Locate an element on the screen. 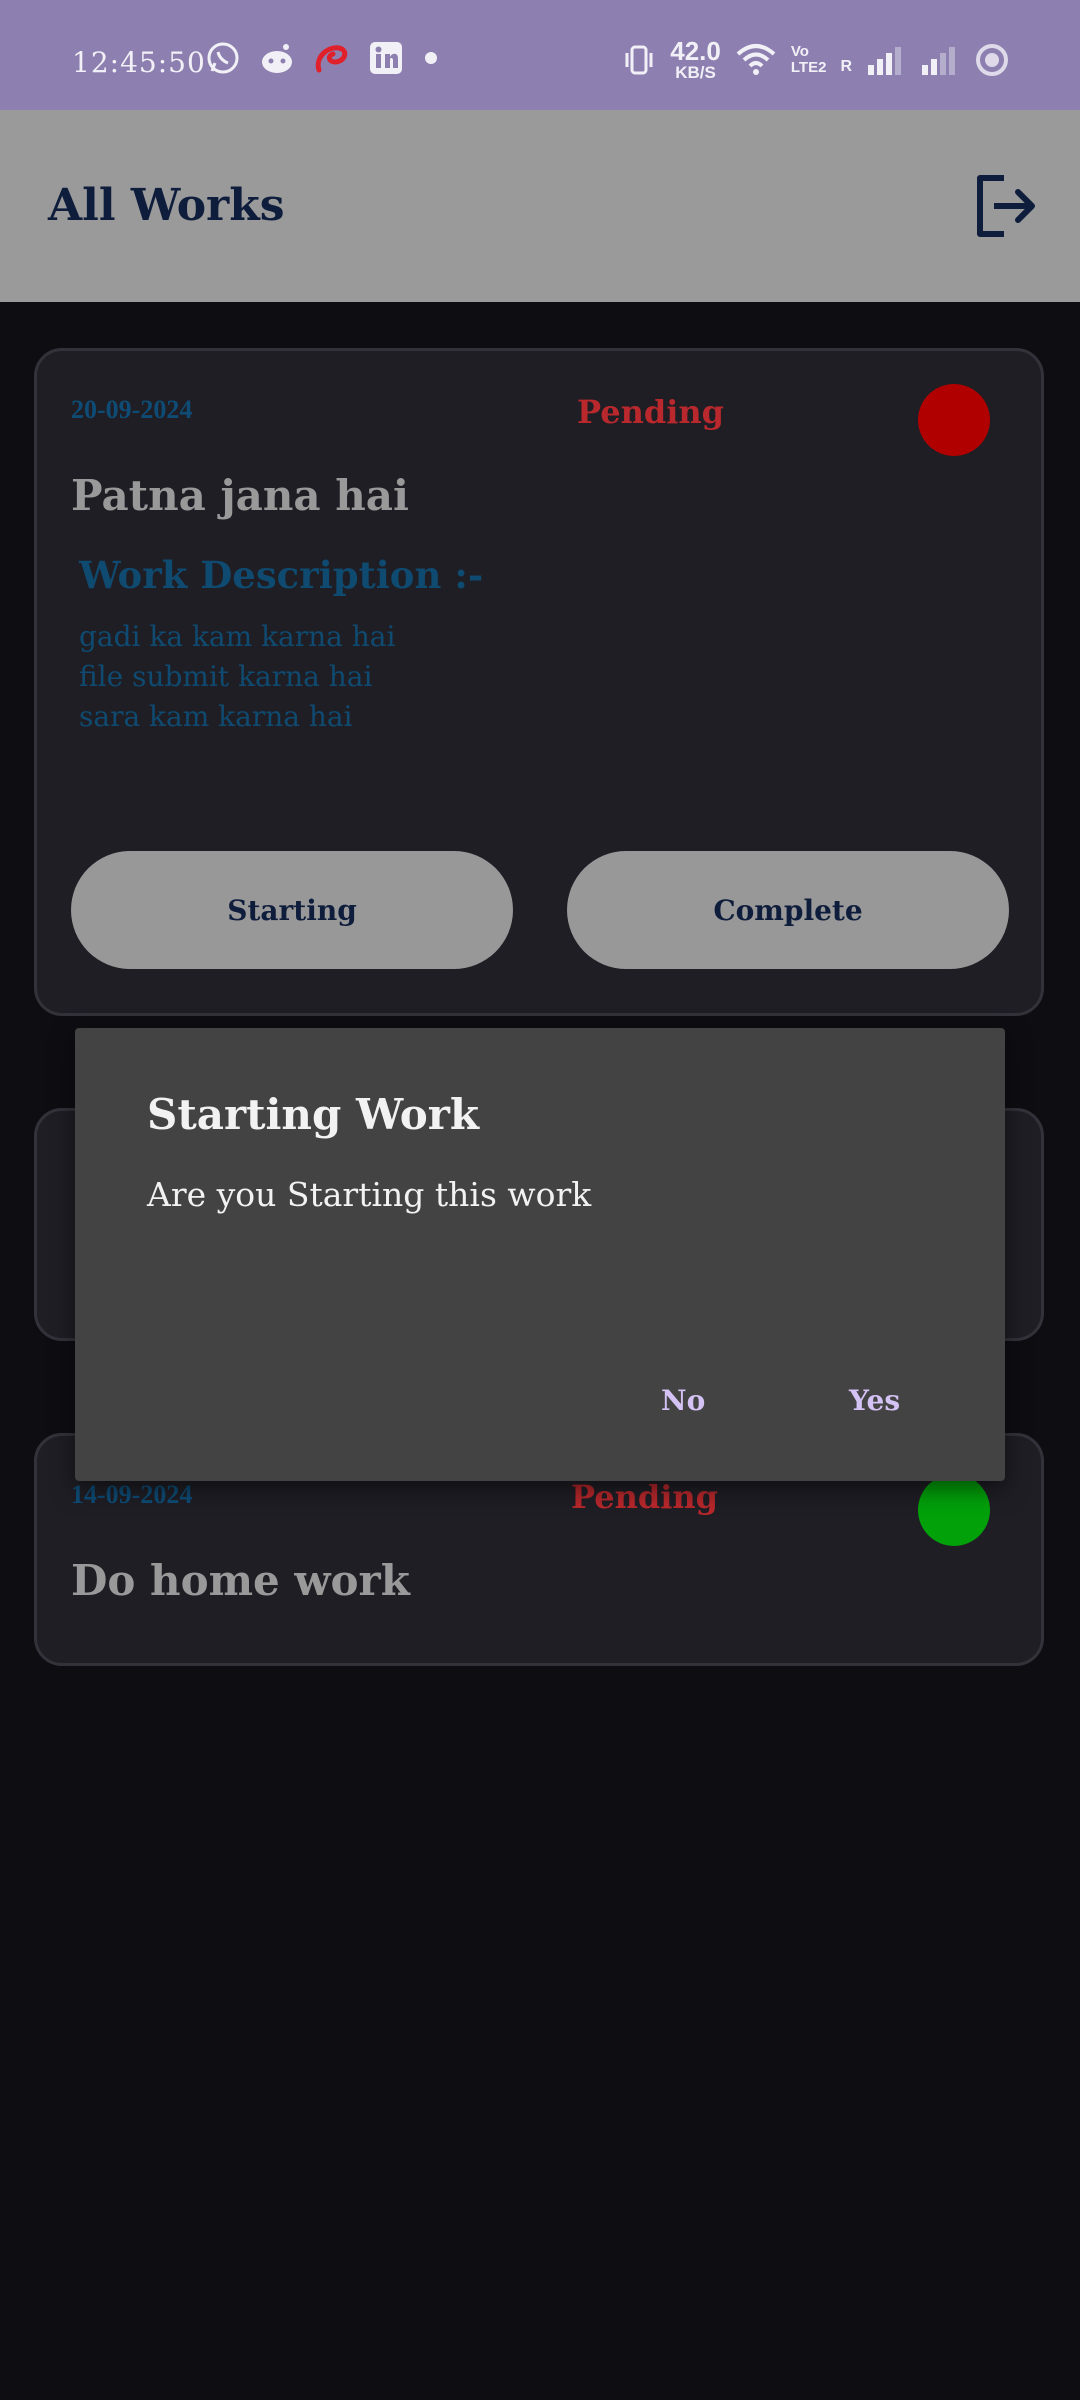  app-bar: All Works is located at coordinates (540, 206).